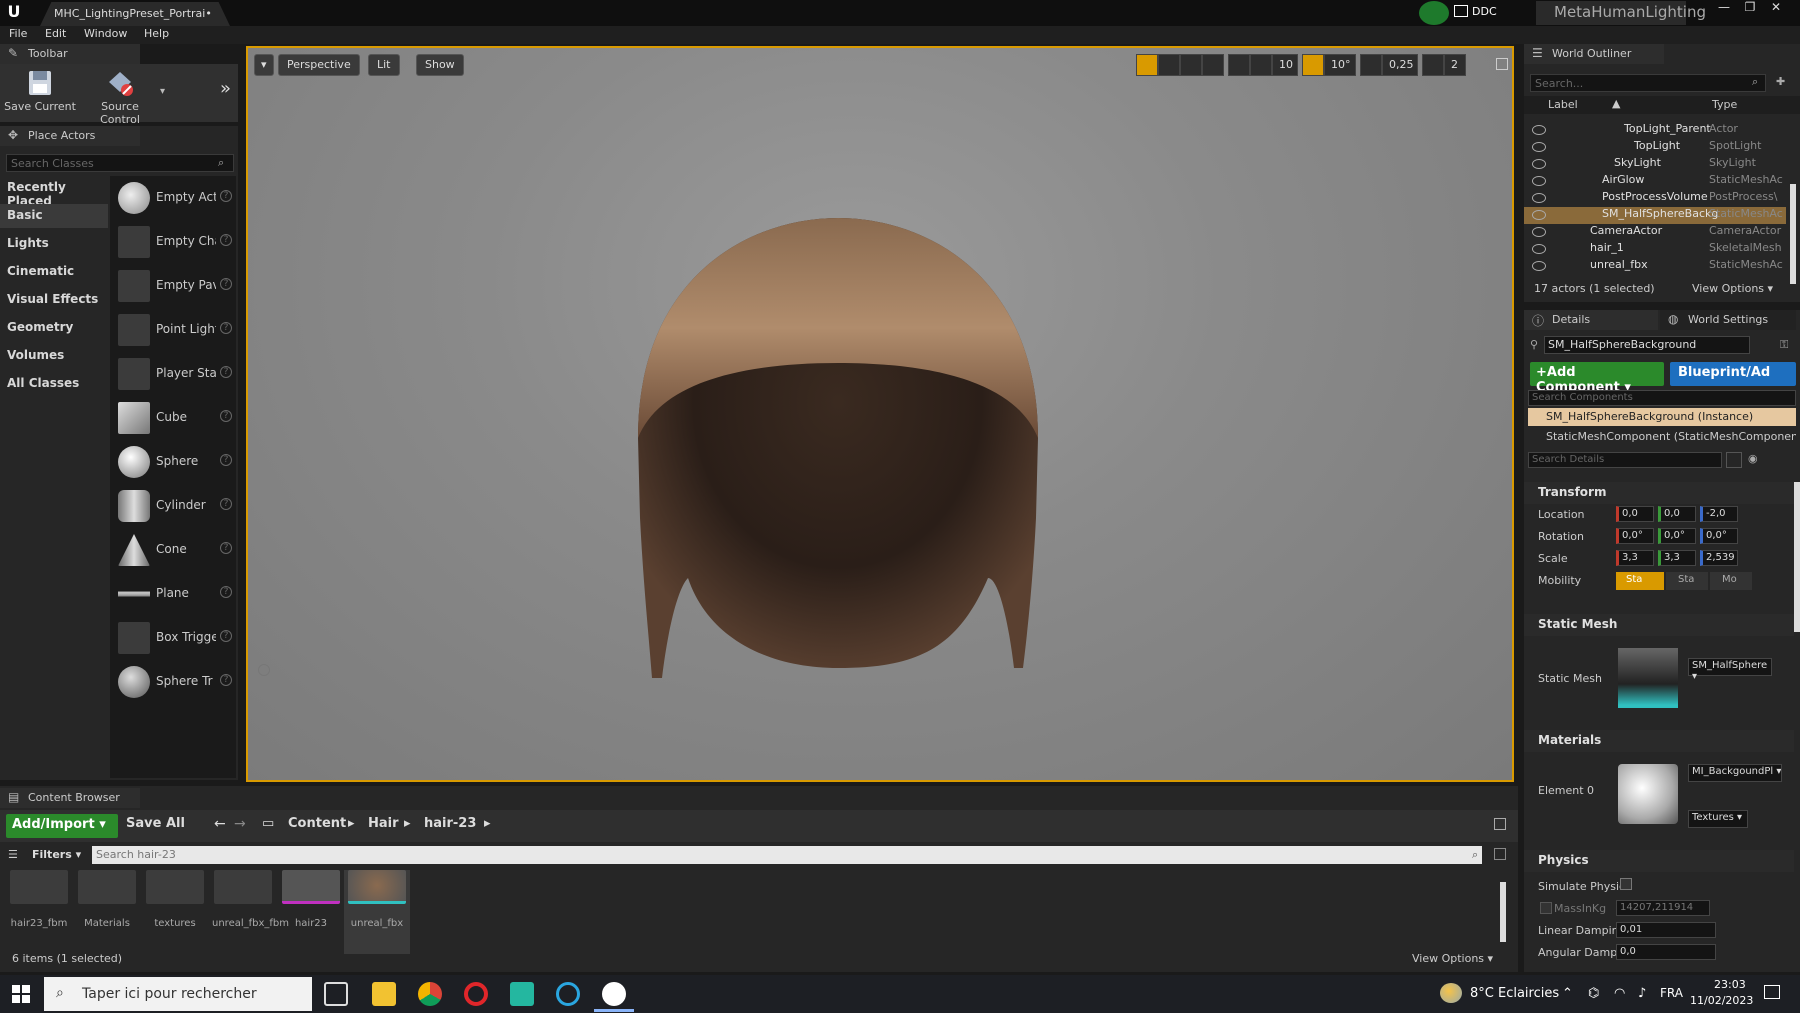 This screenshot has height=1013, width=1800. Describe the element at coordinates (450, 823) in the screenshot. I see `breadcrumb-hair-23: hair-23` at that location.